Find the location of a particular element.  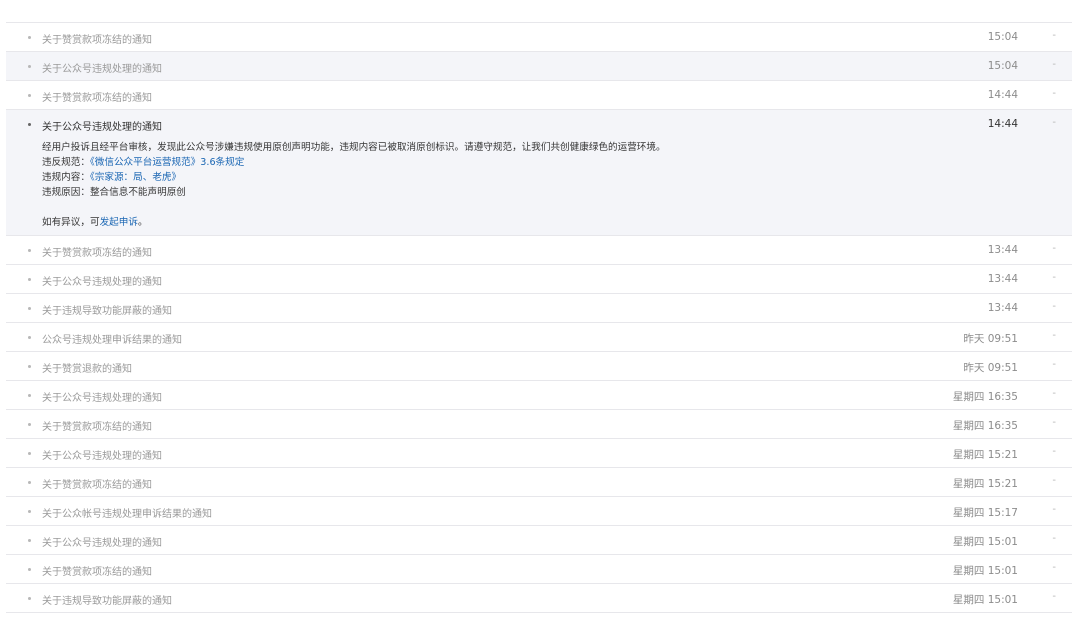

detail-reason: 违规原因：整合信息不能声明原创 is located at coordinates (527, 192).